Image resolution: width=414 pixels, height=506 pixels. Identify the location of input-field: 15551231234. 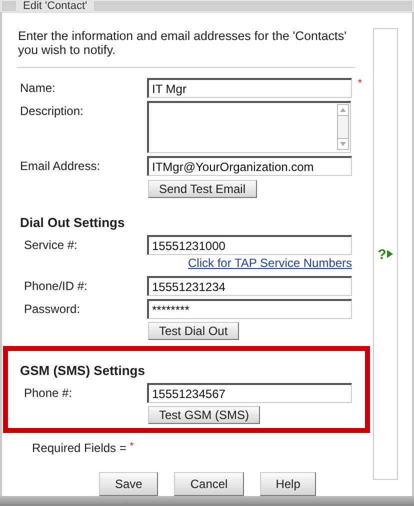
(249, 286).